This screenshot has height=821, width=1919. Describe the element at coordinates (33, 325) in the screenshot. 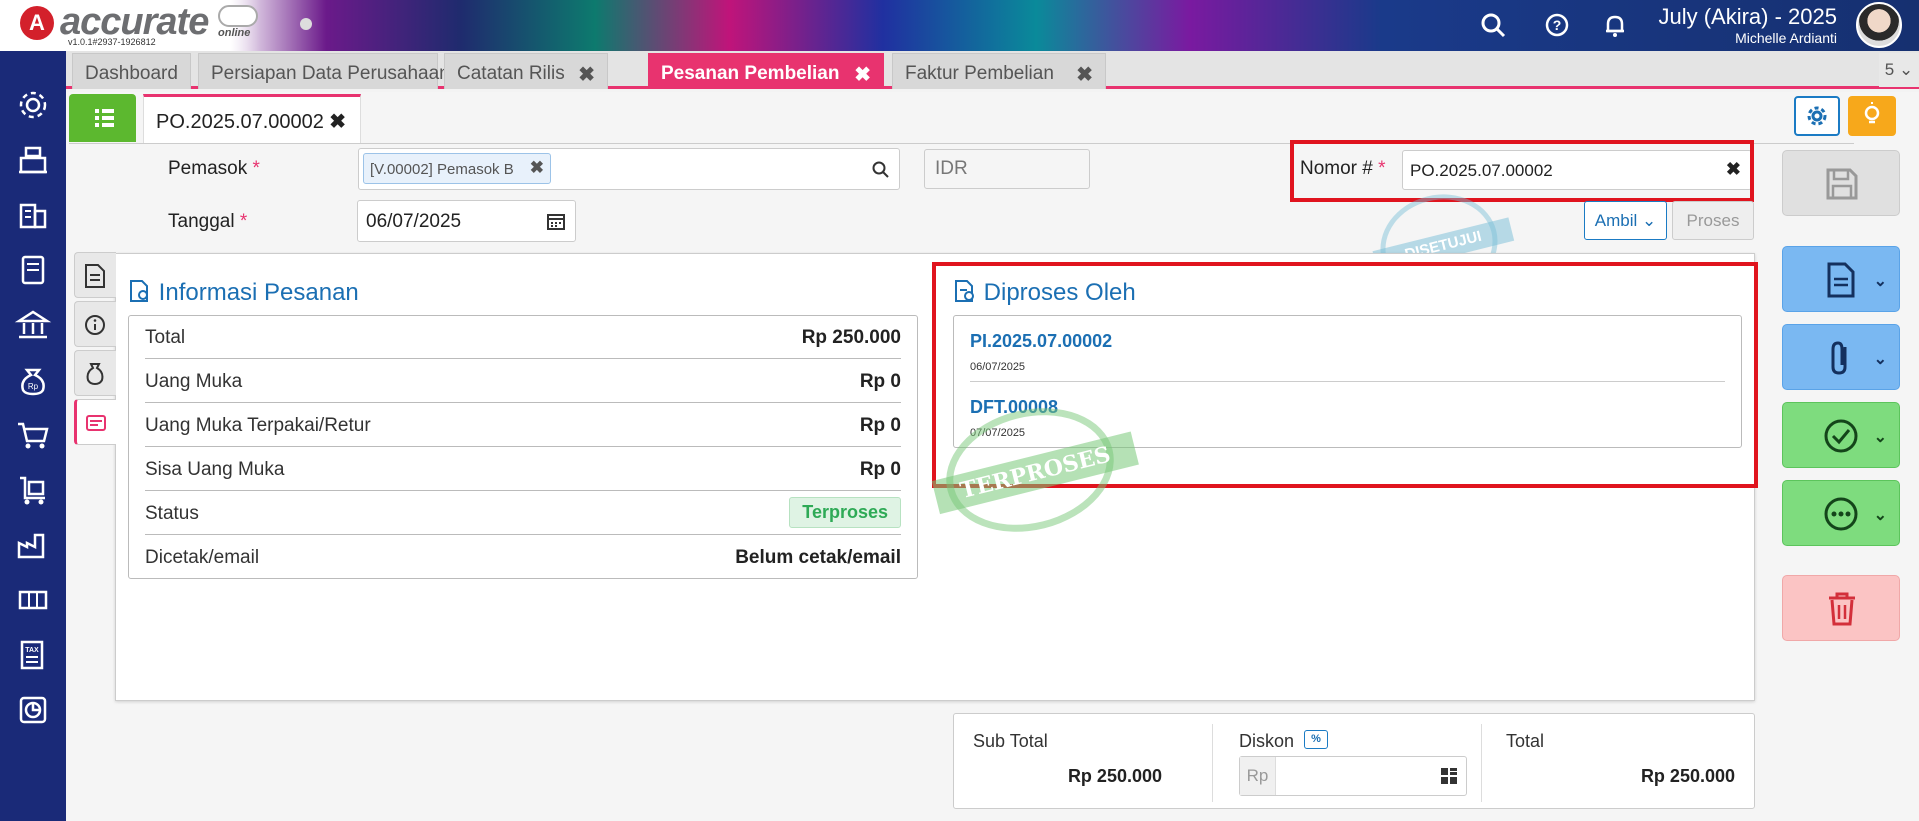

I see `bank-icon` at that location.